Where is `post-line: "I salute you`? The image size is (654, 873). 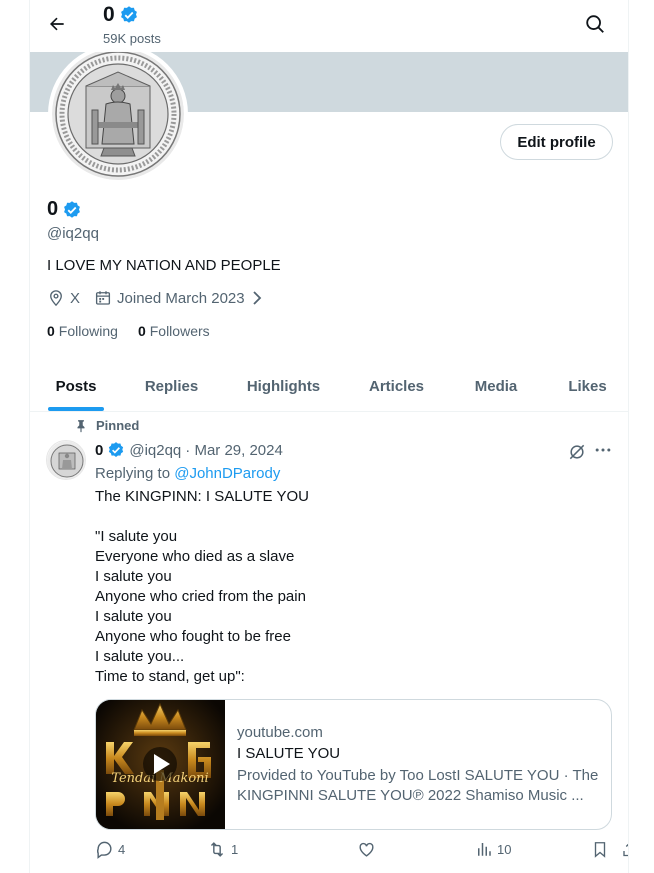
post-line: "I salute you is located at coordinates (136, 536).